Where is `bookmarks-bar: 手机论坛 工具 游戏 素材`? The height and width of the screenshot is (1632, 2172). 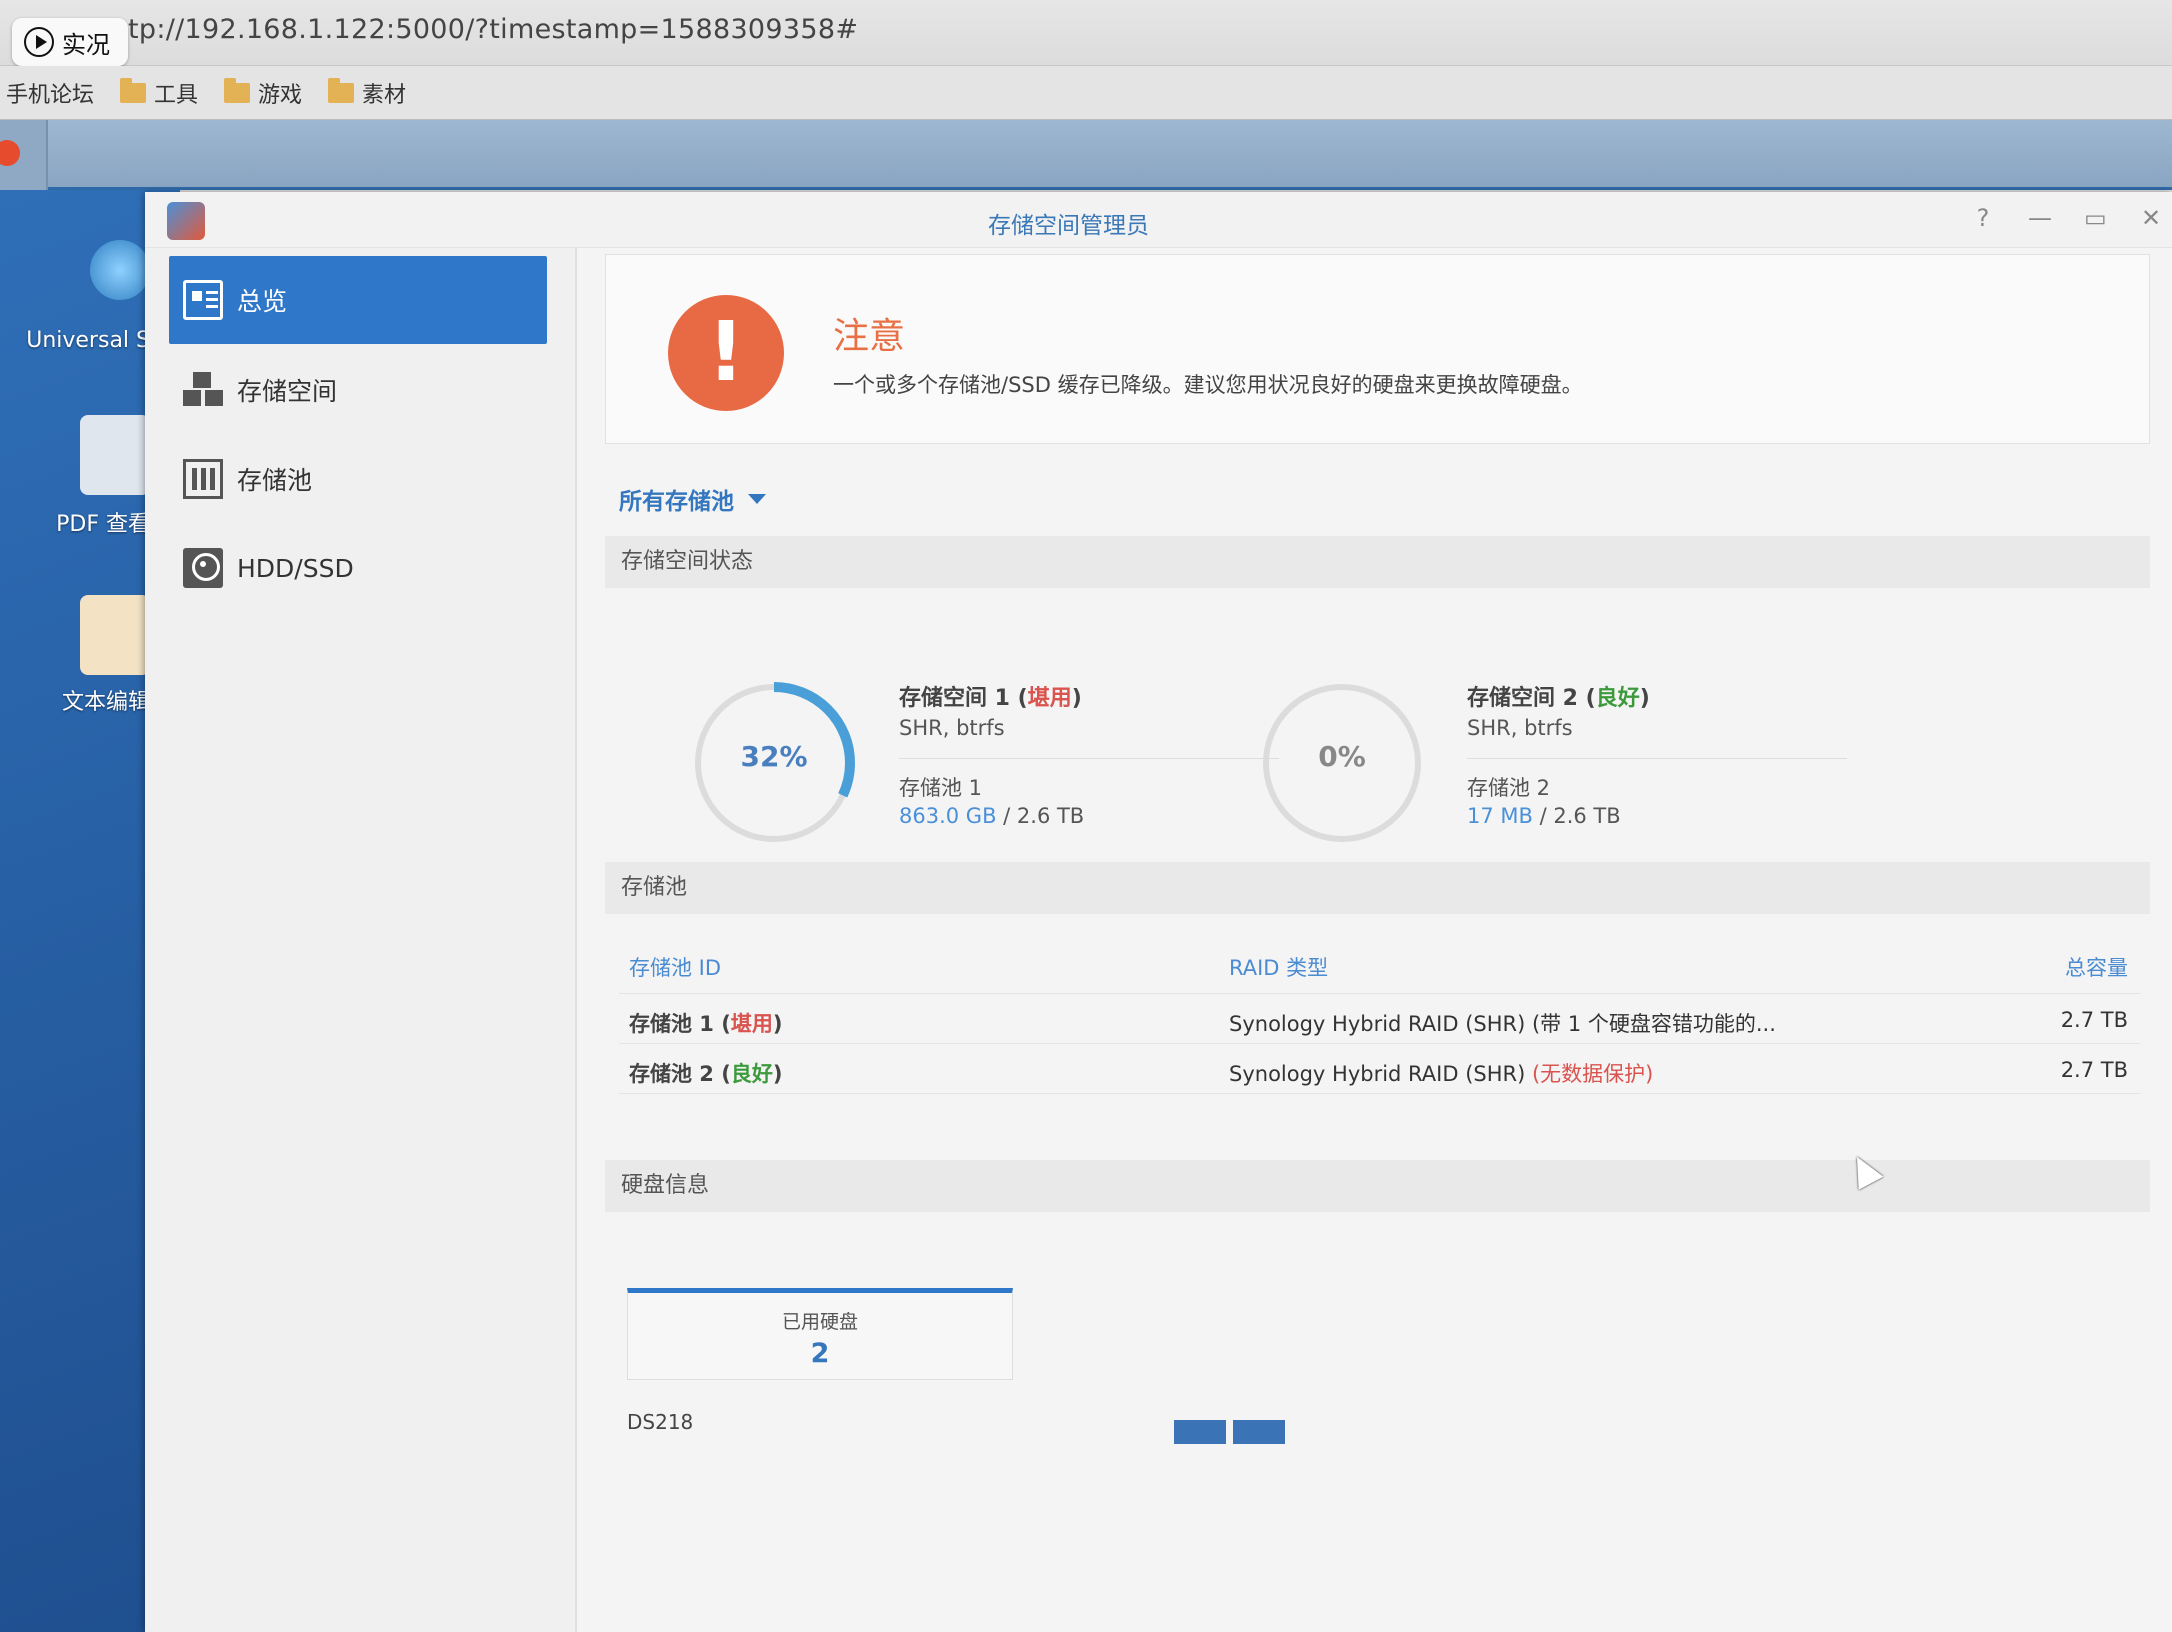
bookmarks-bar: 手机论坛 工具 游戏 素材 is located at coordinates (1086, 93).